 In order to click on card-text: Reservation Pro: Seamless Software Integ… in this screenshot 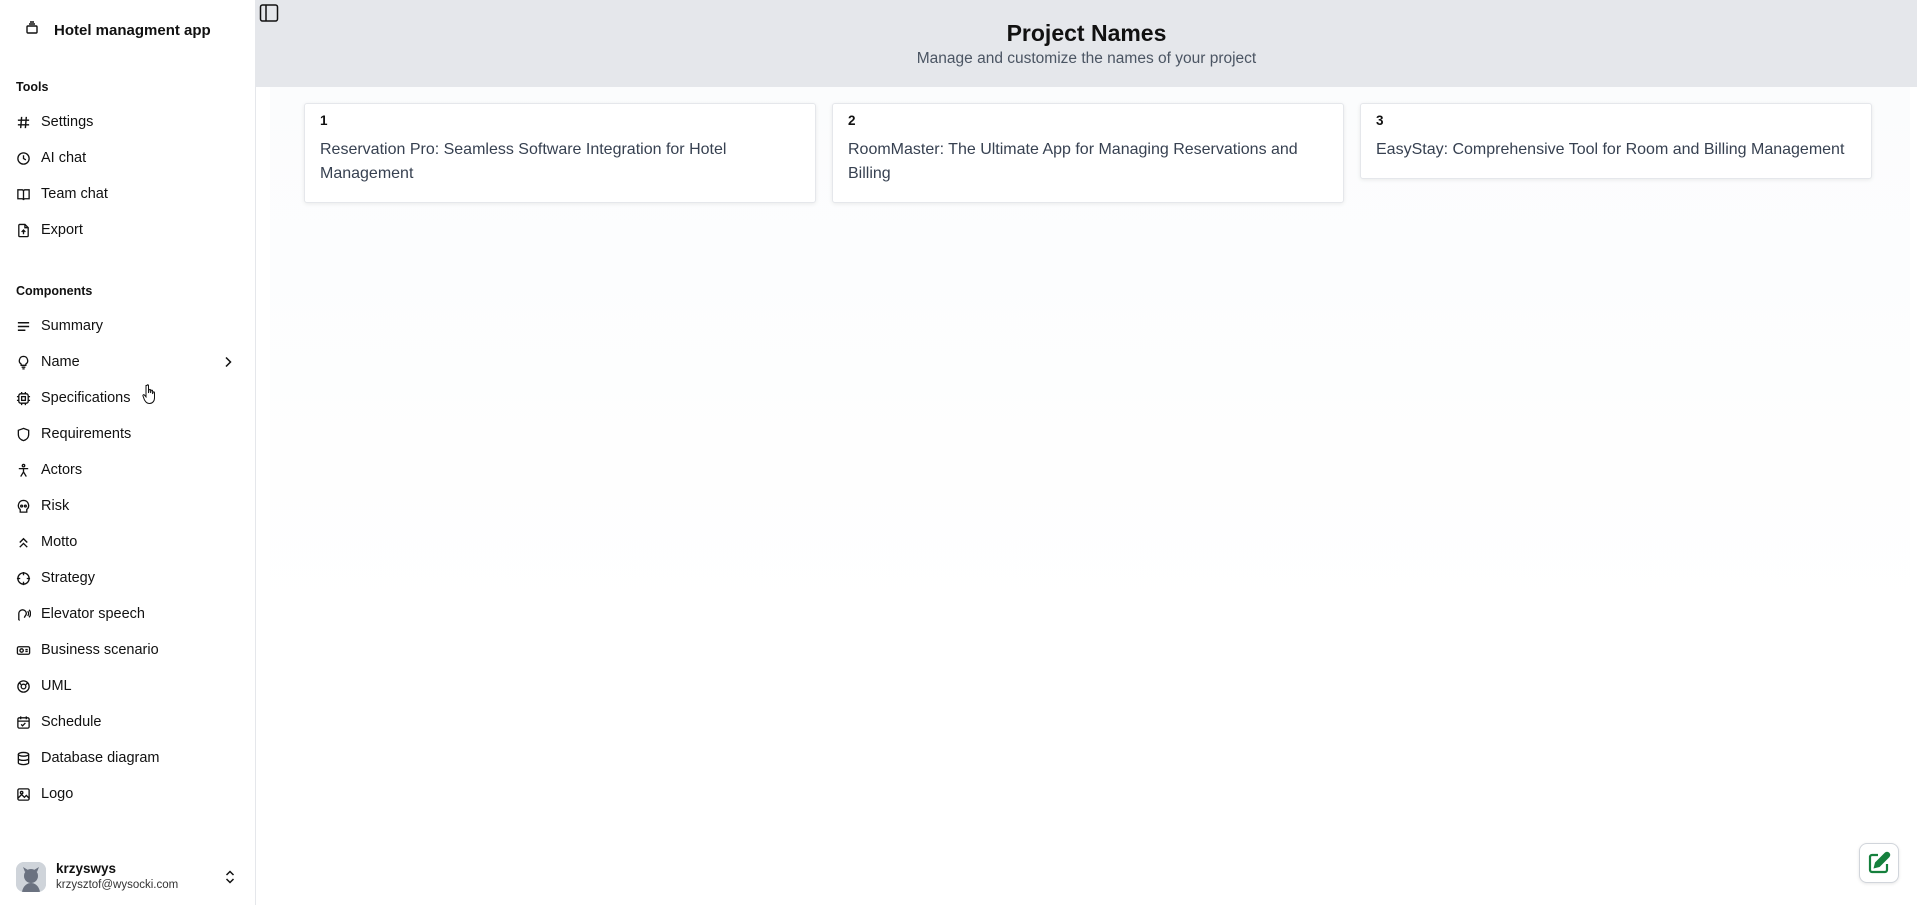, I will do `click(523, 161)`.